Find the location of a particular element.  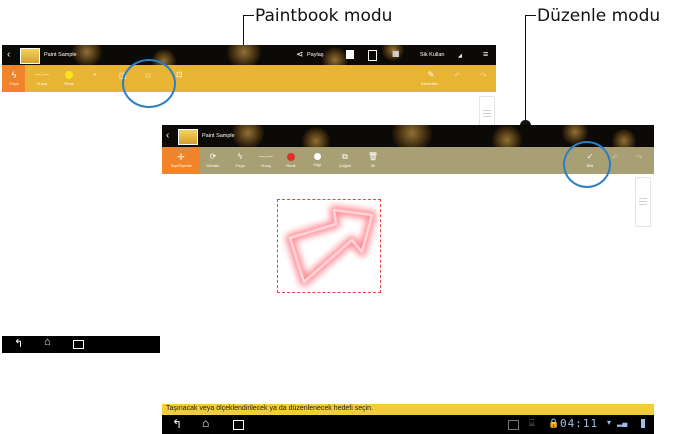

callout-paintbook-line-h is located at coordinates (248, 15).